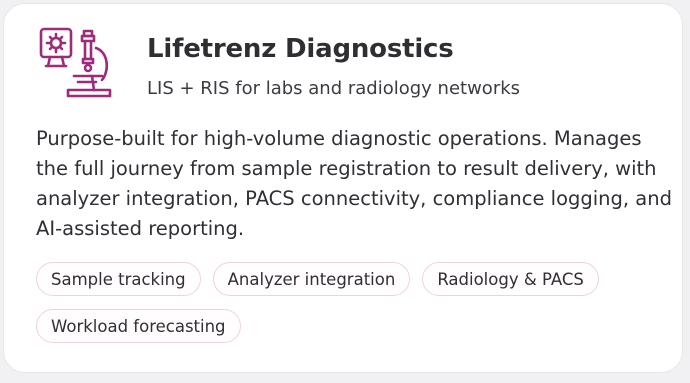 The image size is (690, 383). Describe the element at coordinates (118, 279) in the screenshot. I see `tag-sample-tracking: Sample tracking` at that location.